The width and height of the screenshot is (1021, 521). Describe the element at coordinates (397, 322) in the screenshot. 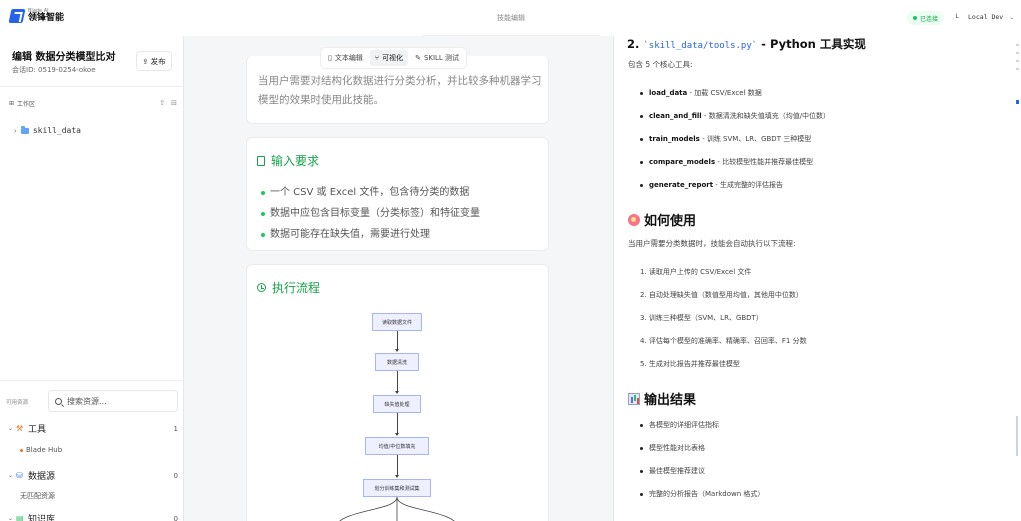

I see `flow-node: 读取数据文件` at that location.